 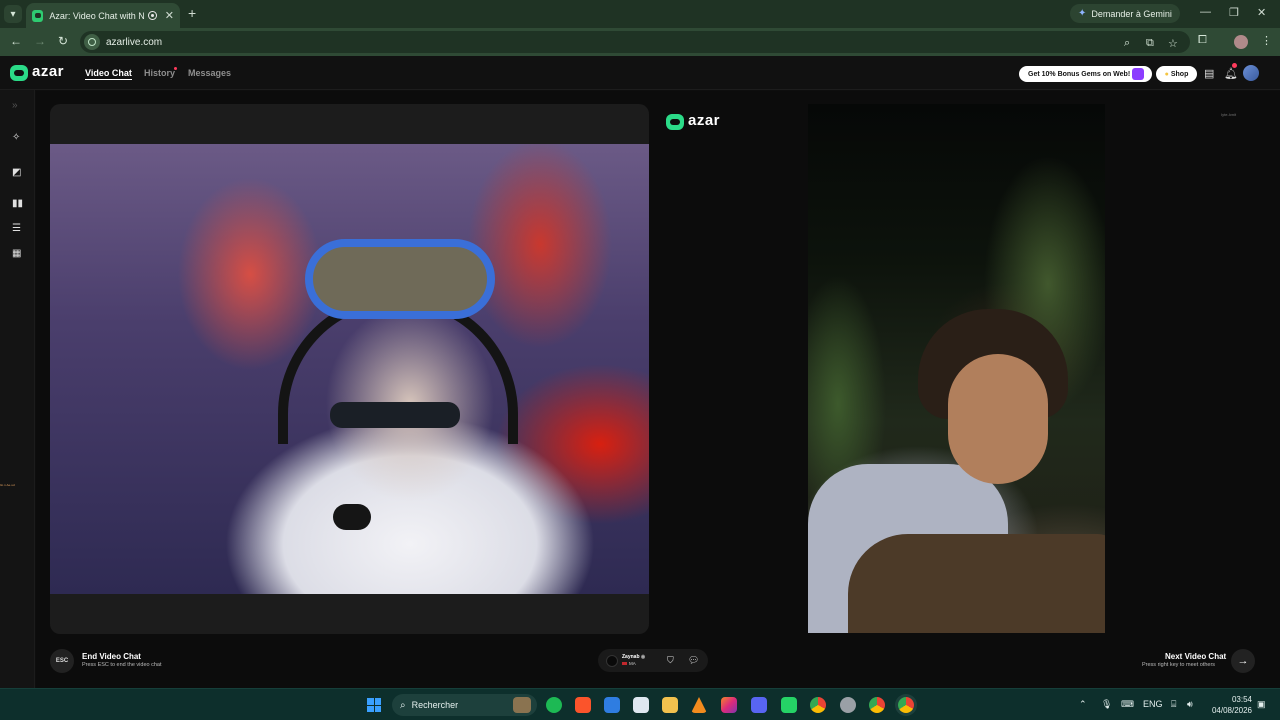 What do you see at coordinates (693, 660) in the screenshot?
I see `chat-bubble-icon: 💬︎` at bounding box center [693, 660].